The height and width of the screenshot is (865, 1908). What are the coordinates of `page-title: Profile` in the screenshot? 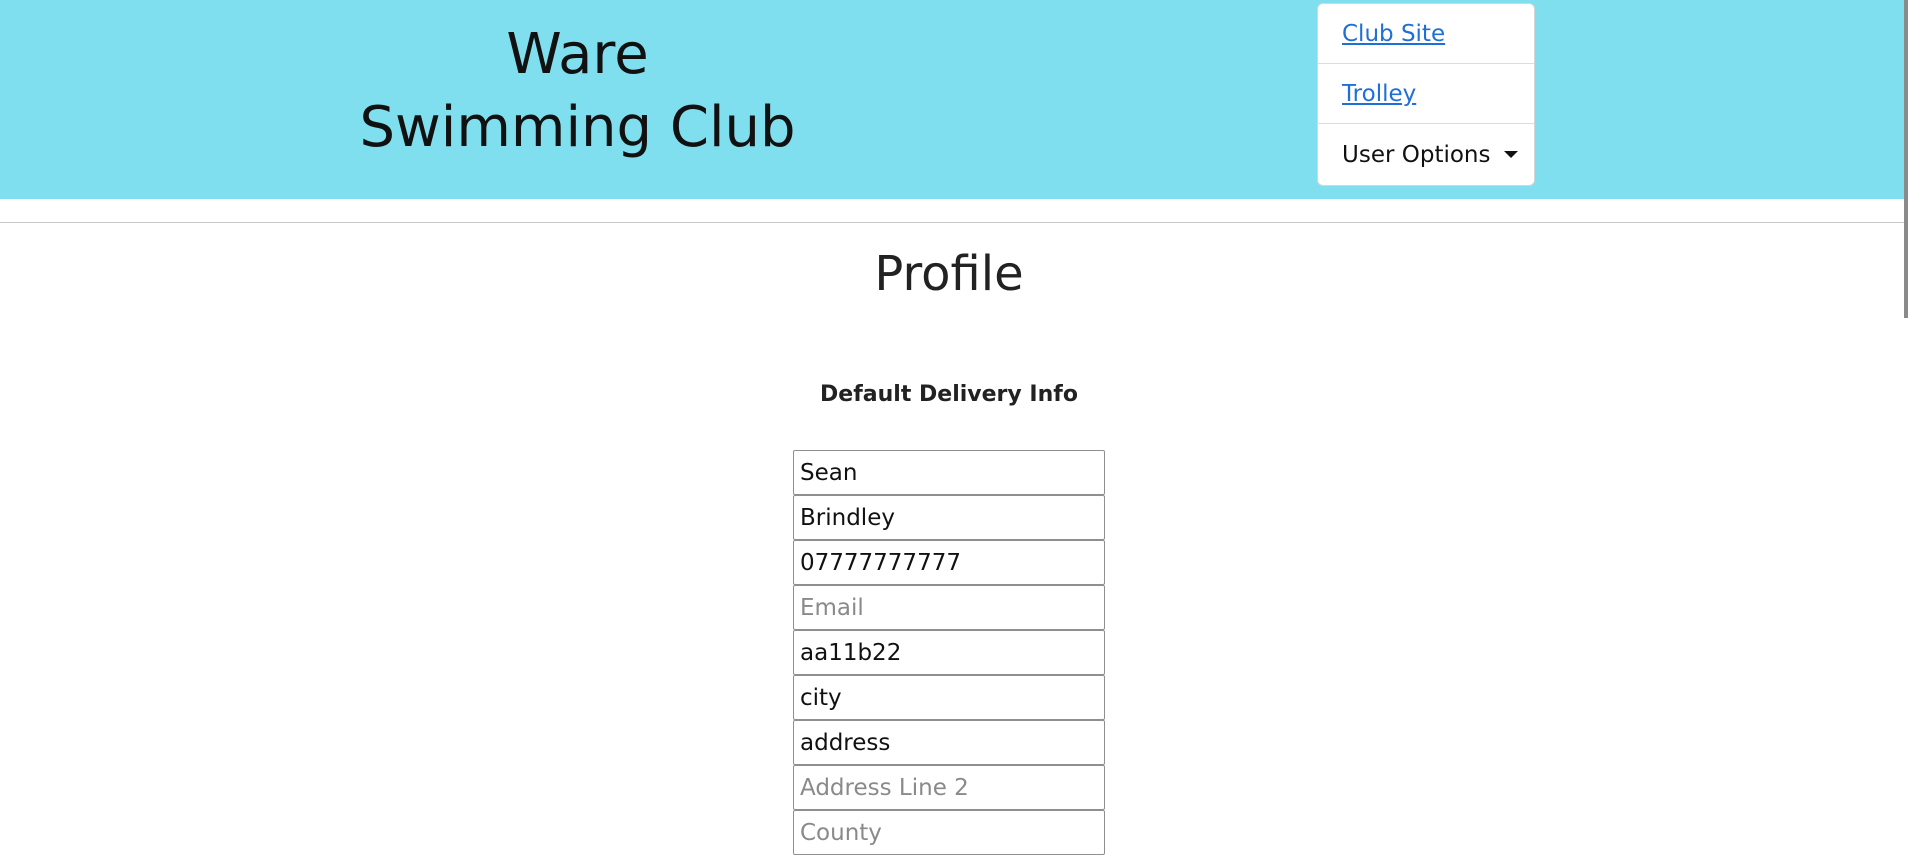 It's located at (949, 274).